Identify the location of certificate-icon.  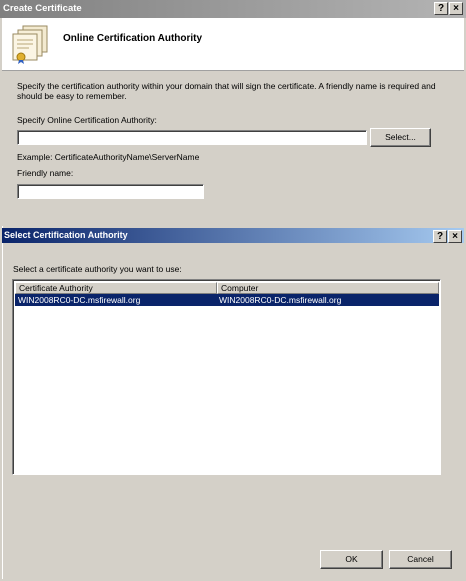
(30, 44).